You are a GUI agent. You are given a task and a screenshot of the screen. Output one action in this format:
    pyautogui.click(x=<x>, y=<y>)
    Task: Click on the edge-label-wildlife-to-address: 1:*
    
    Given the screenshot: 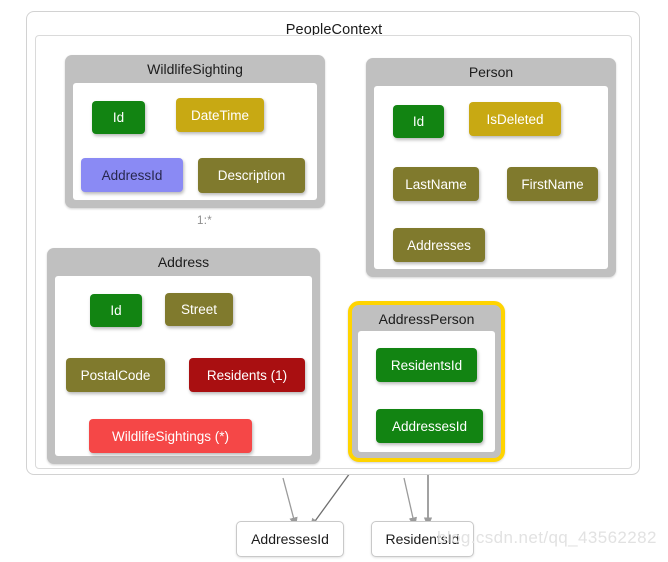 What is the action you would take?
    pyautogui.click(x=204, y=221)
    